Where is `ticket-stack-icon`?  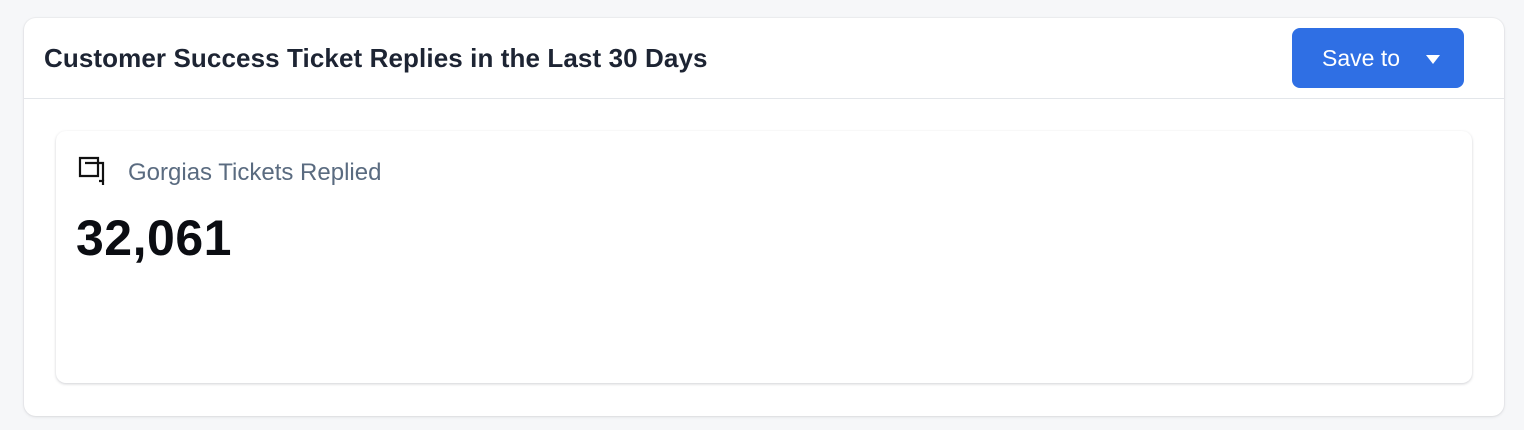
ticket-stack-icon is located at coordinates (91, 170).